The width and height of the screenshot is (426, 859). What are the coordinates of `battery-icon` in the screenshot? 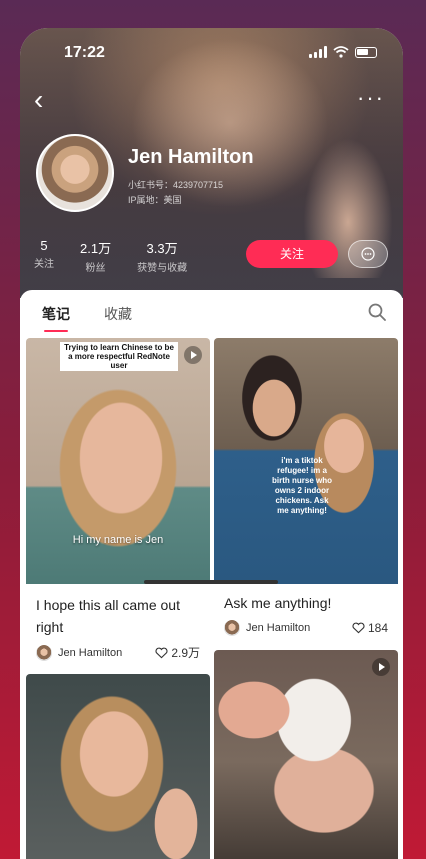 It's located at (366, 52).